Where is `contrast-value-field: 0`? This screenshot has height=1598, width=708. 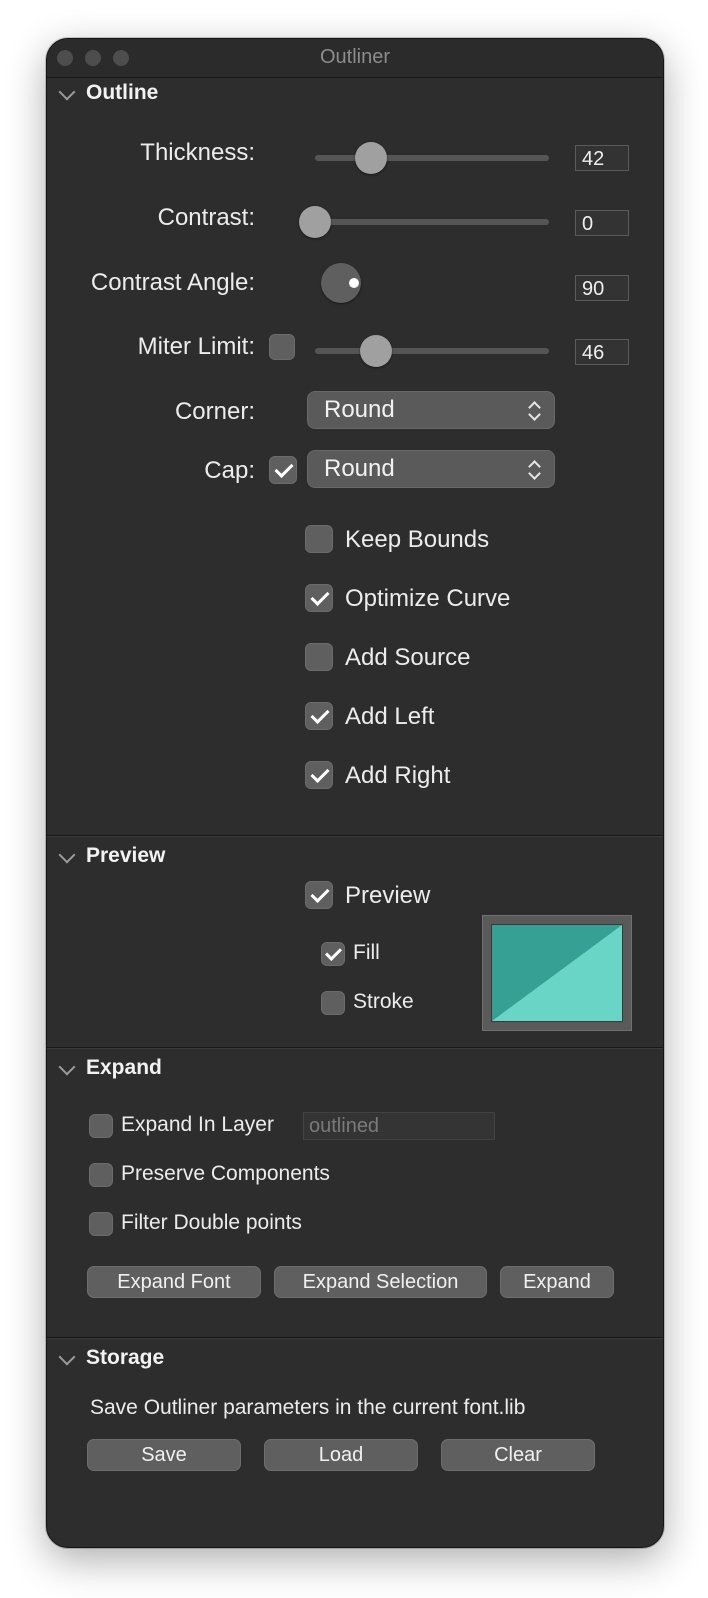 contrast-value-field: 0 is located at coordinates (602, 223).